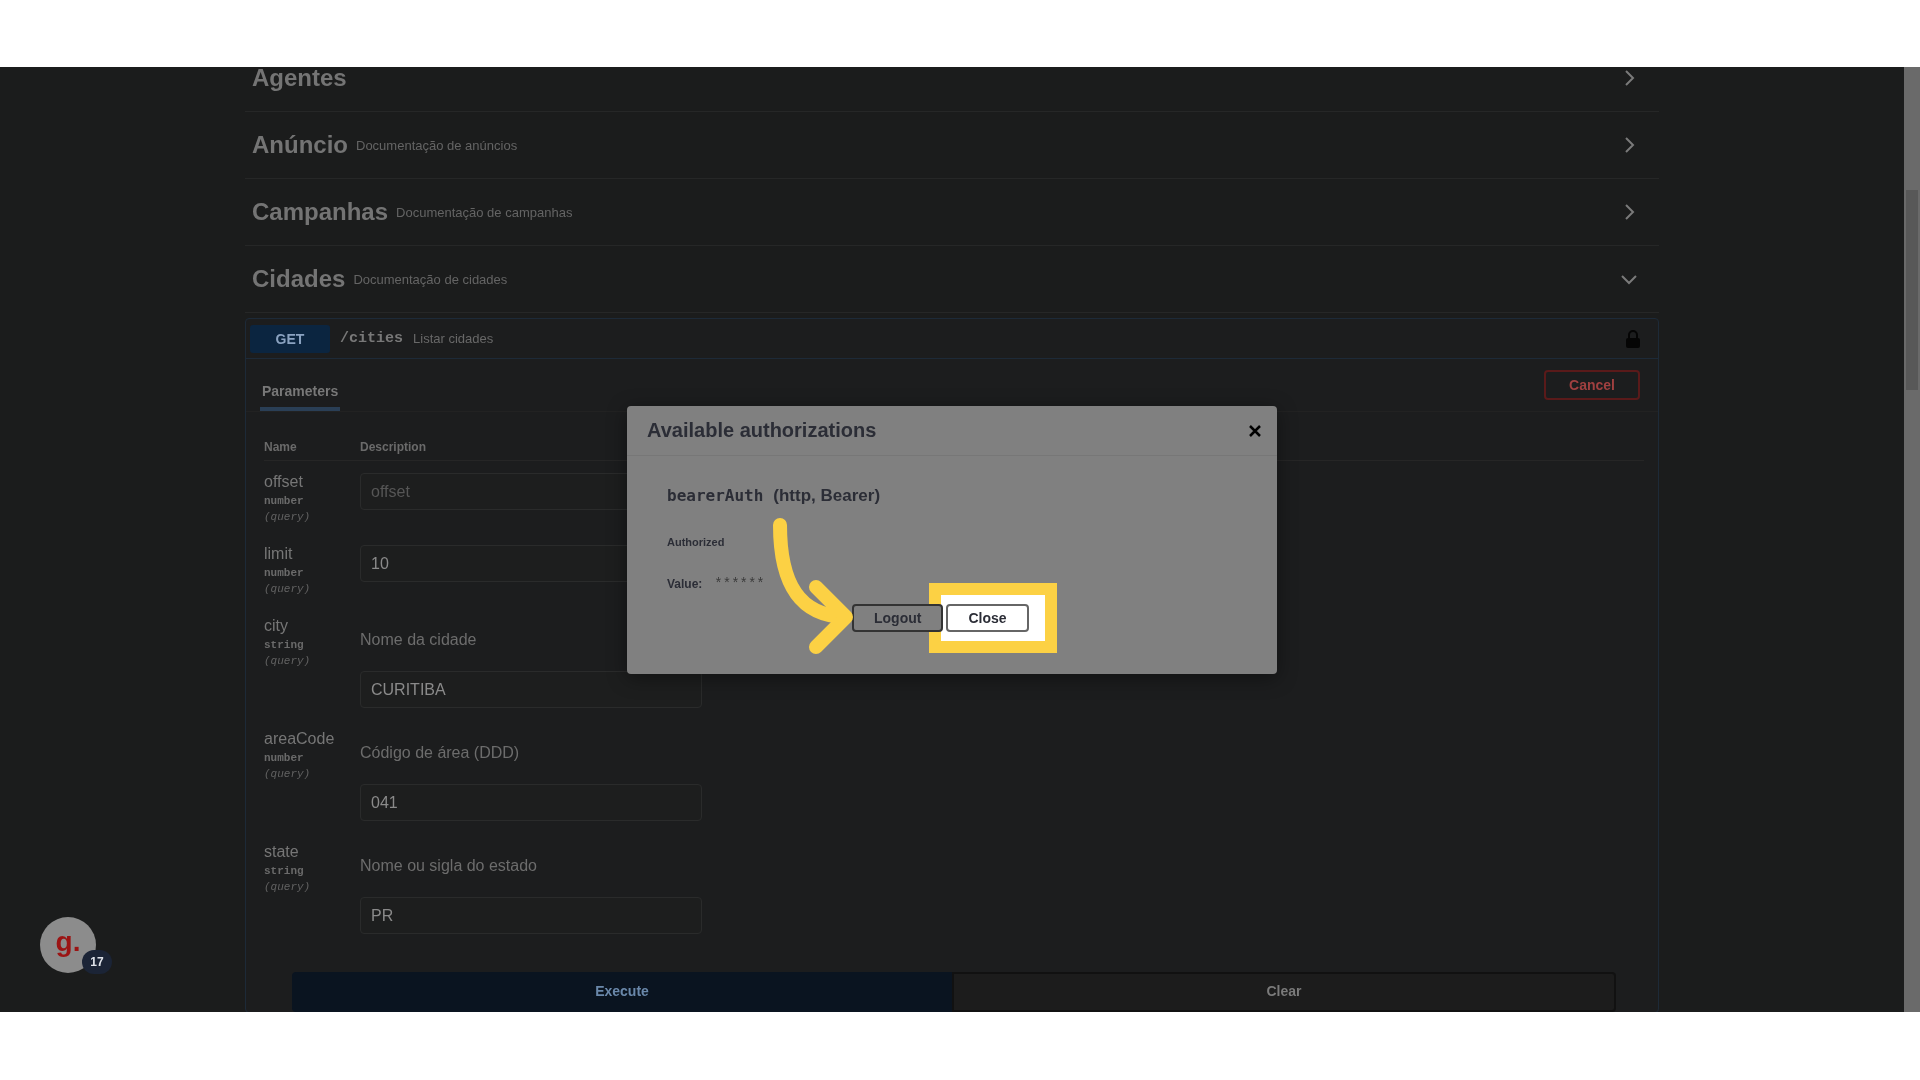  Describe the element at coordinates (300, 145) in the screenshot. I see `section-title: Anúncio` at that location.